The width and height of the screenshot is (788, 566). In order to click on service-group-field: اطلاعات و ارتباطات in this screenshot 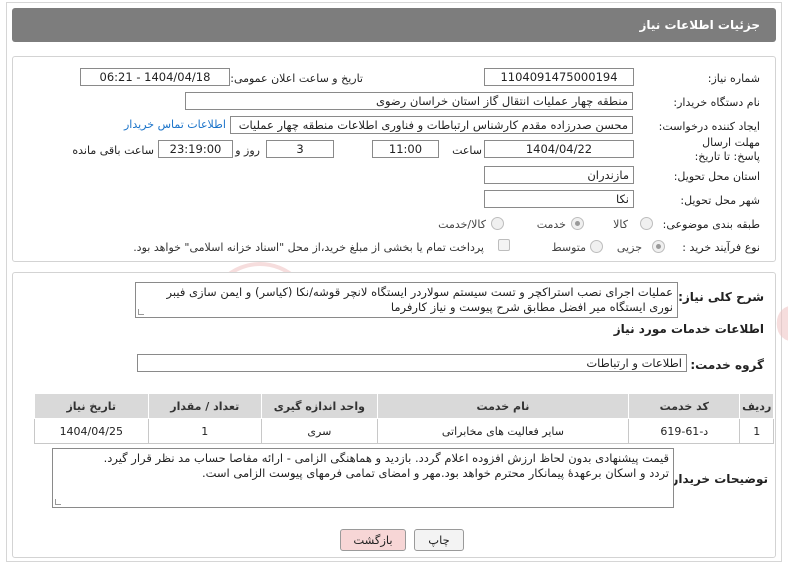, I will do `click(412, 363)`.